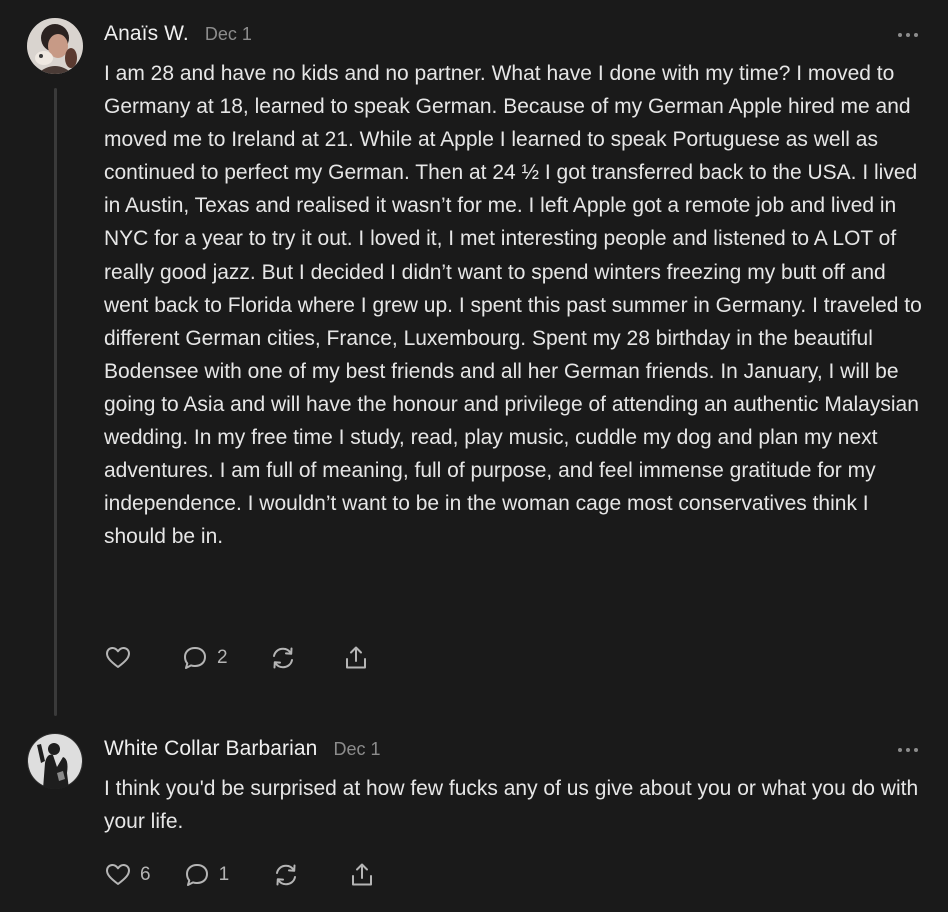  I want to click on comment-actions: 6 1, so click(240, 875).